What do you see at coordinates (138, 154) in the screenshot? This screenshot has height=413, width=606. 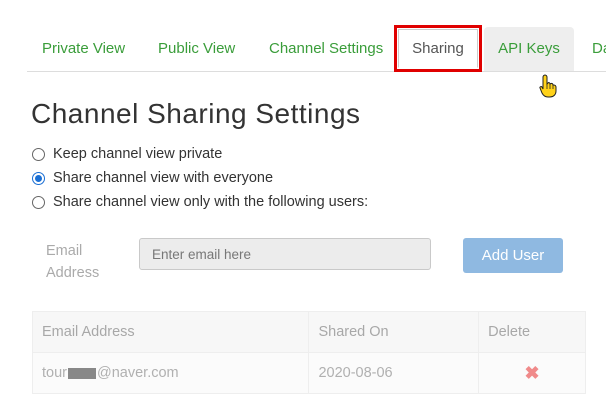 I see `option-label: Keep channel view private` at bounding box center [138, 154].